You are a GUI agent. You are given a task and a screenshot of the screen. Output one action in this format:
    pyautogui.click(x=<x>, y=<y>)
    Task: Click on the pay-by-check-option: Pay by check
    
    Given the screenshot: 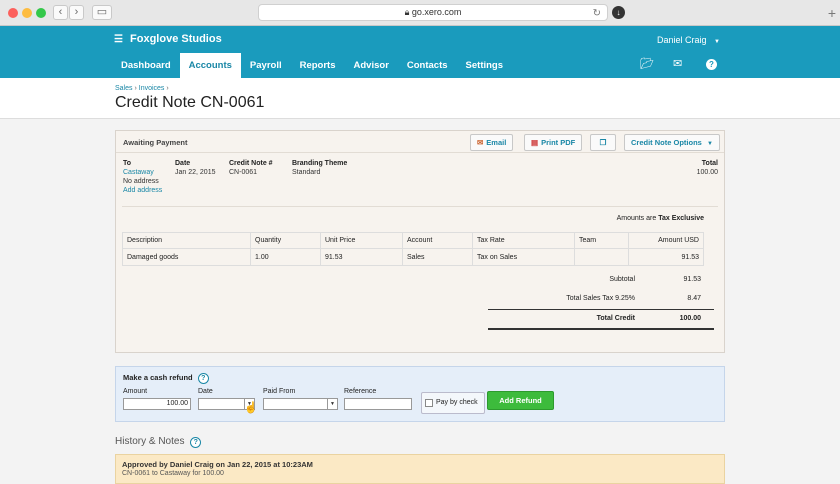 What is the action you would take?
    pyautogui.click(x=453, y=403)
    